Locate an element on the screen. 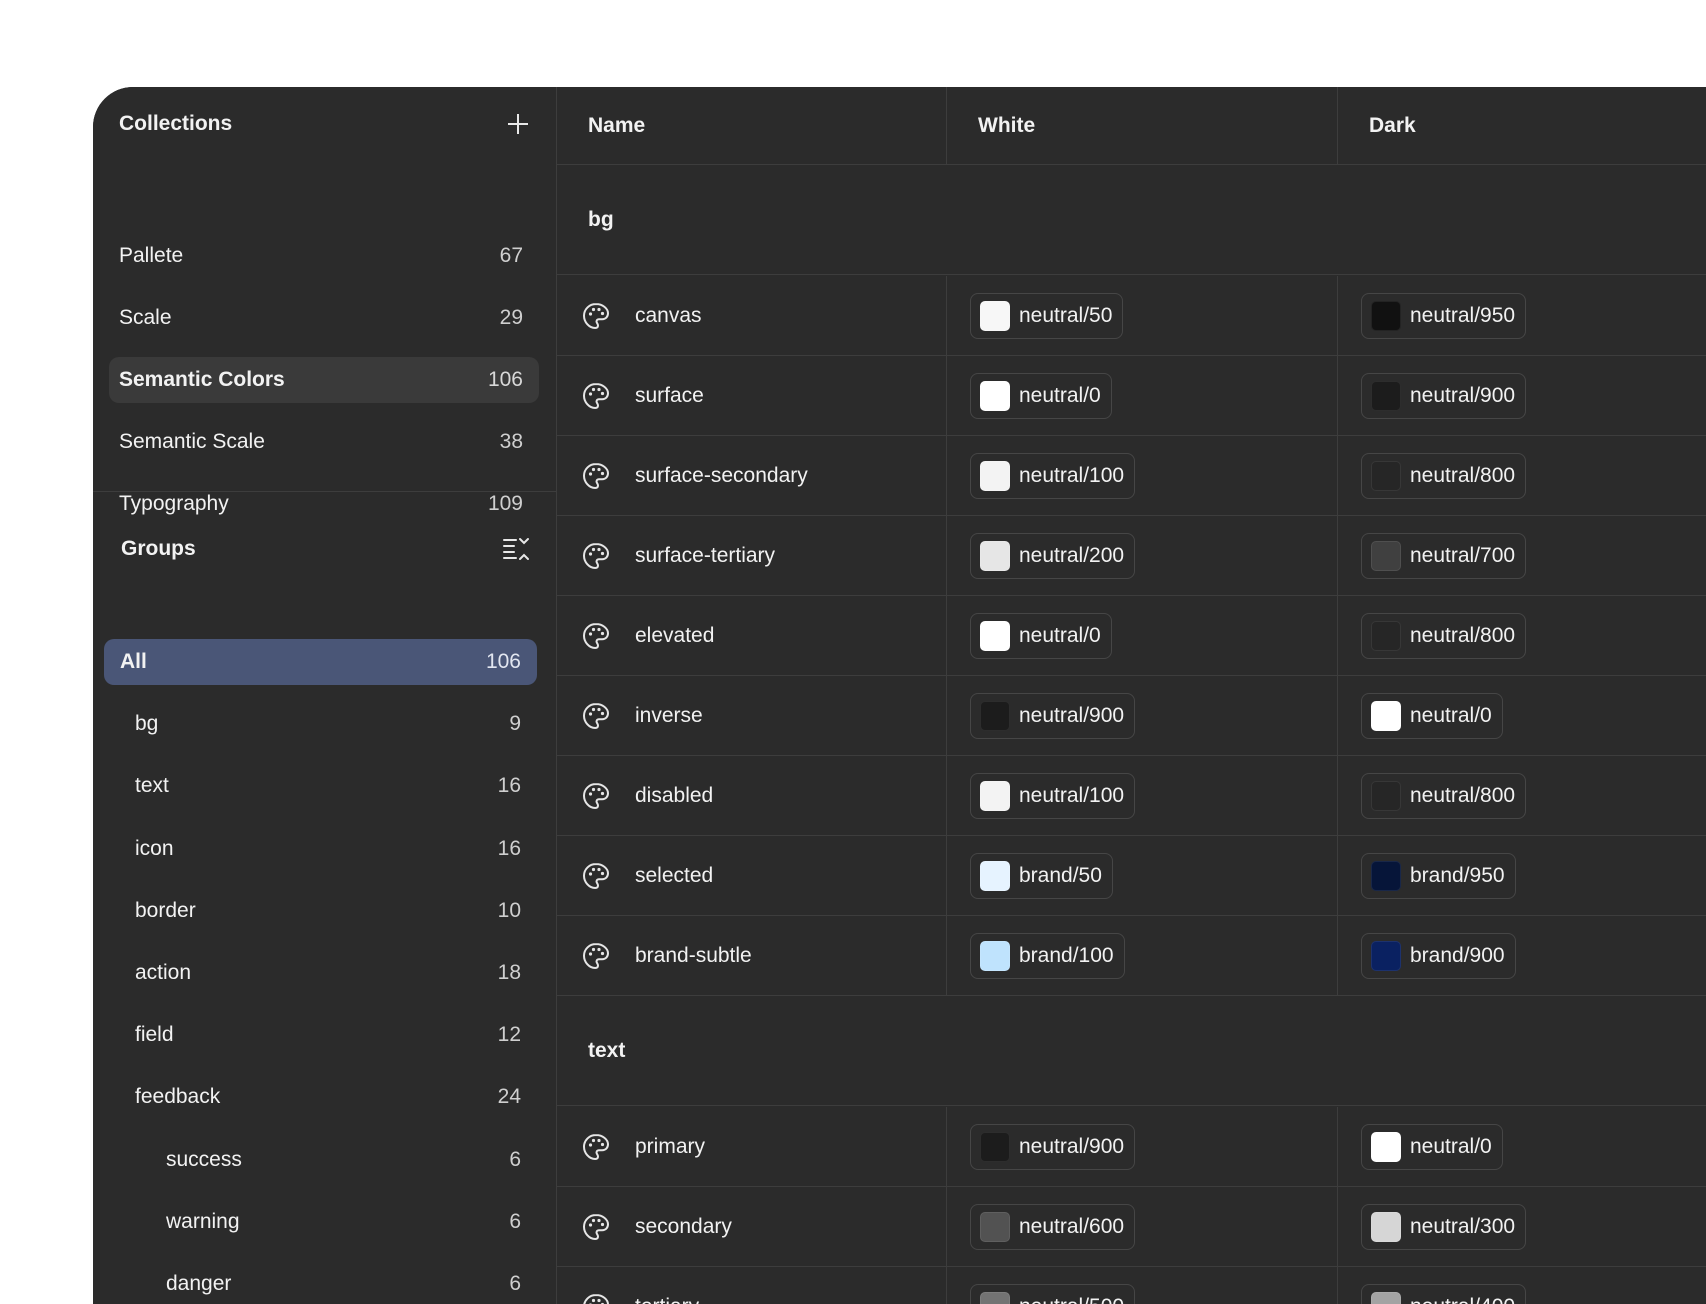 The width and height of the screenshot is (1706, 1304). group-item-feedback-count: 24 is located at coordinates (509, 1097).